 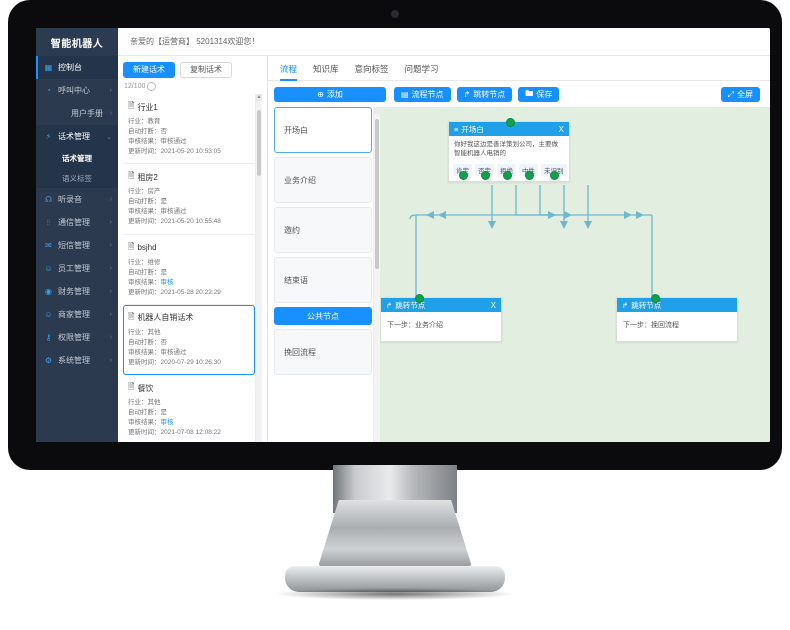 What do you see at coordinates (258, 268) in the screenshot?
I see `list-scrollbar: ▲` at bounding box center [258, 268].